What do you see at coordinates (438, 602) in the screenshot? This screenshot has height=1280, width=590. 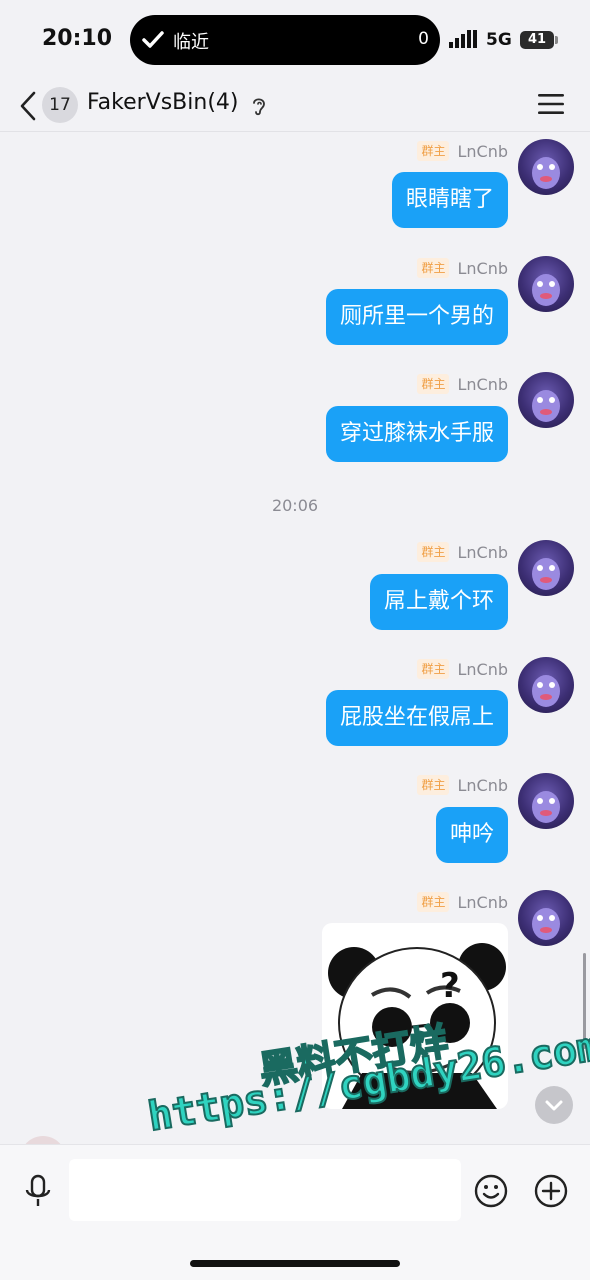 I see `message-bubble: 屌上戴个环` at bounding box center [438, 602].